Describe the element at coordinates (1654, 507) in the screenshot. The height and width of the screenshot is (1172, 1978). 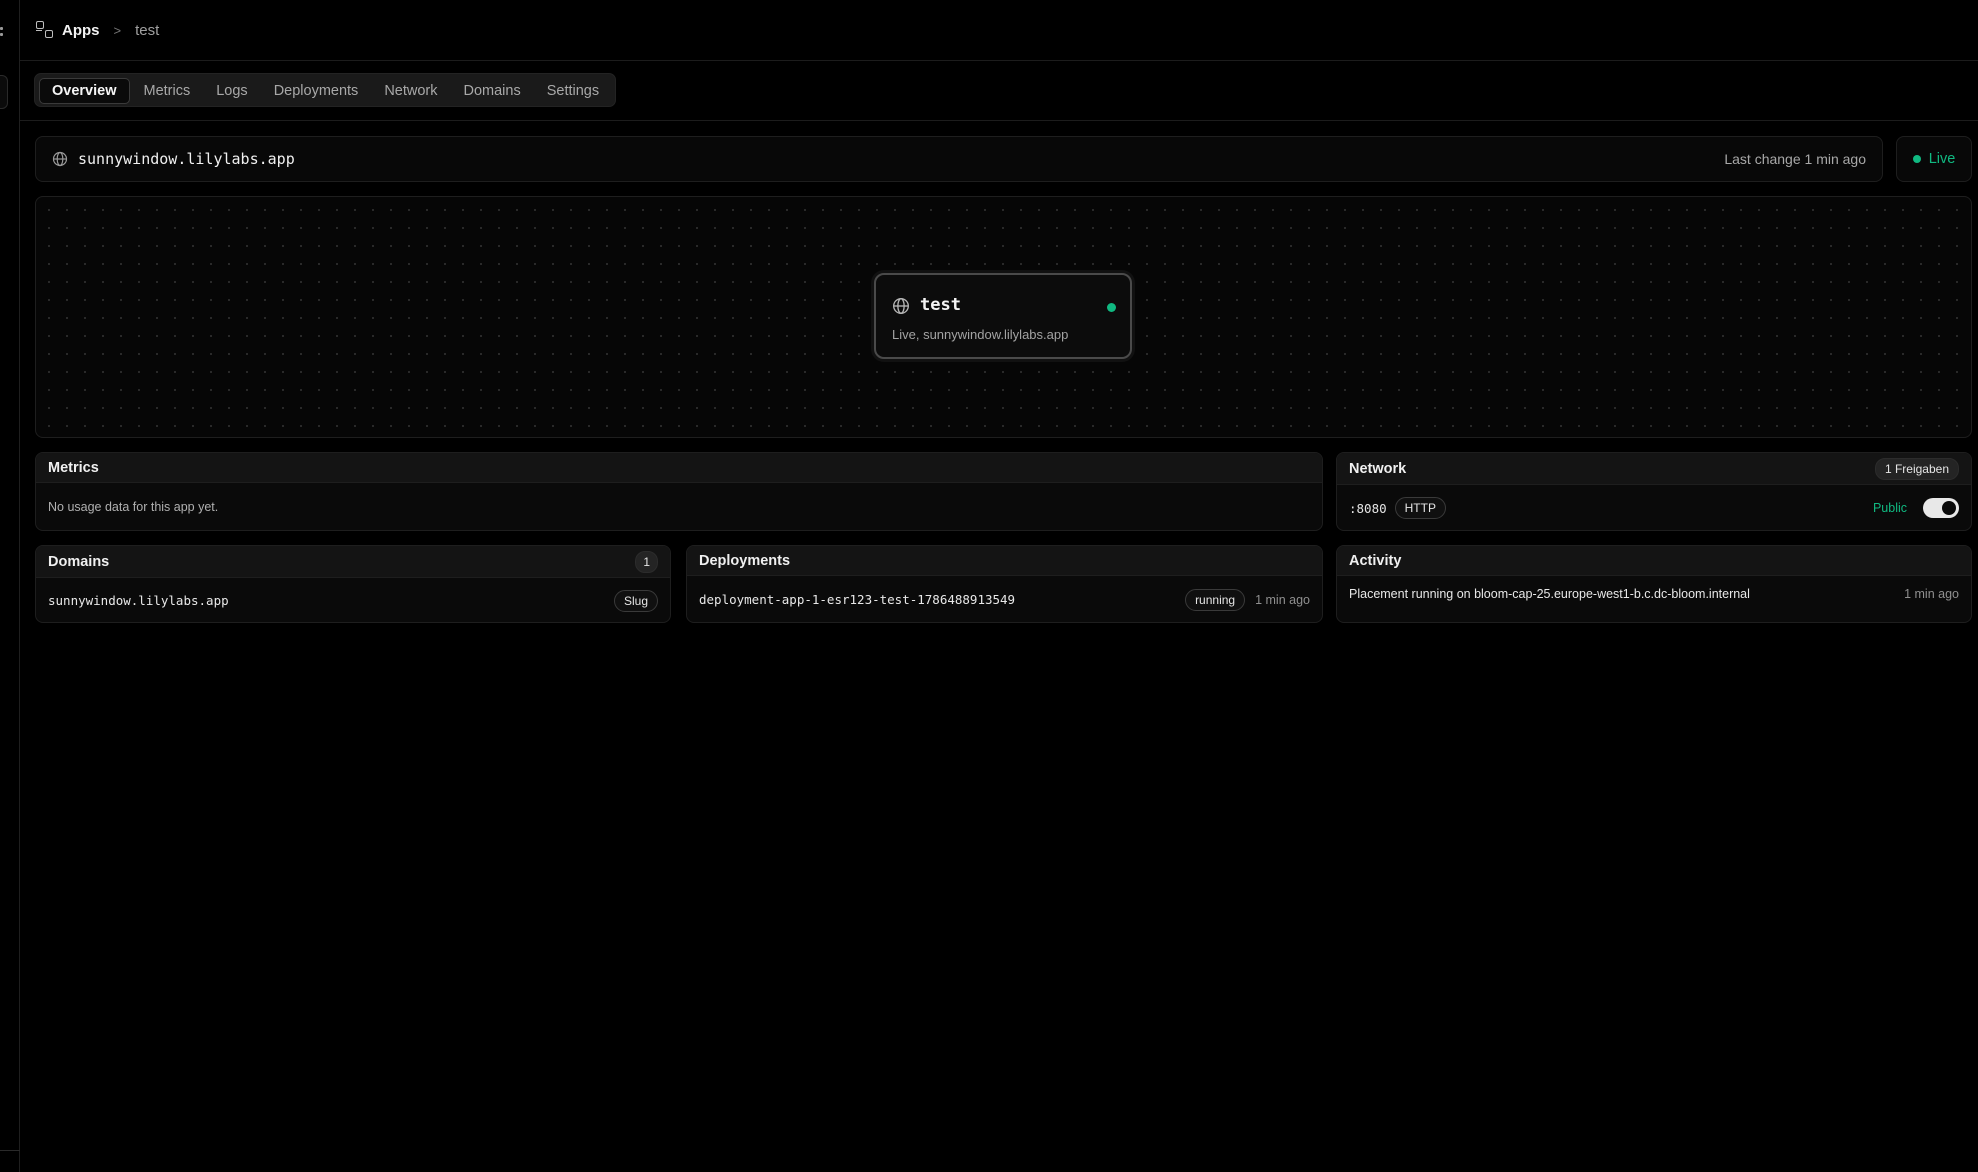
I see `network-port-row: :8080 HTTP Public` at that location.